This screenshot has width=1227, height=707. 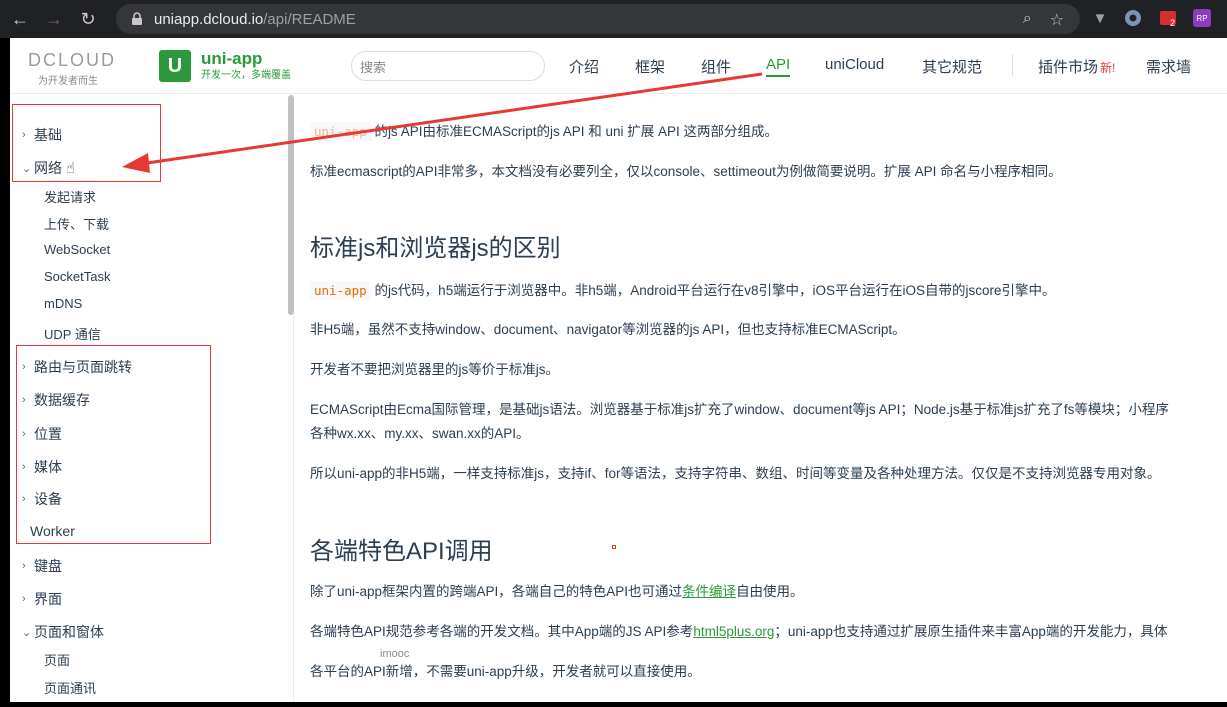 I want to click on sidebar-subitem-page: 页面, so click(x=57, y=659).